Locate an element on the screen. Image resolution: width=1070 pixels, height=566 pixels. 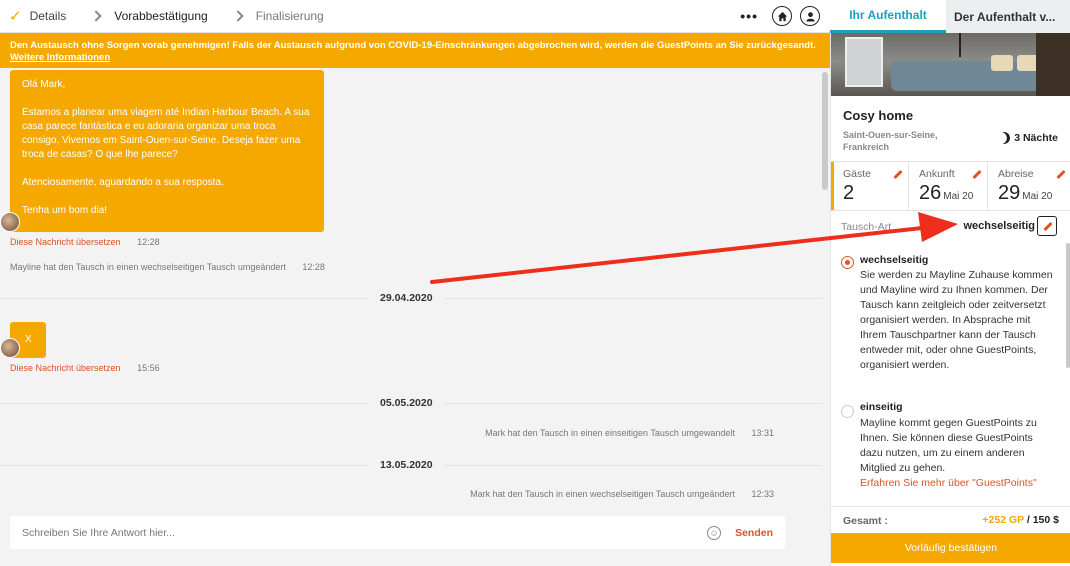
home-icon is located at coordinates (782, 16).